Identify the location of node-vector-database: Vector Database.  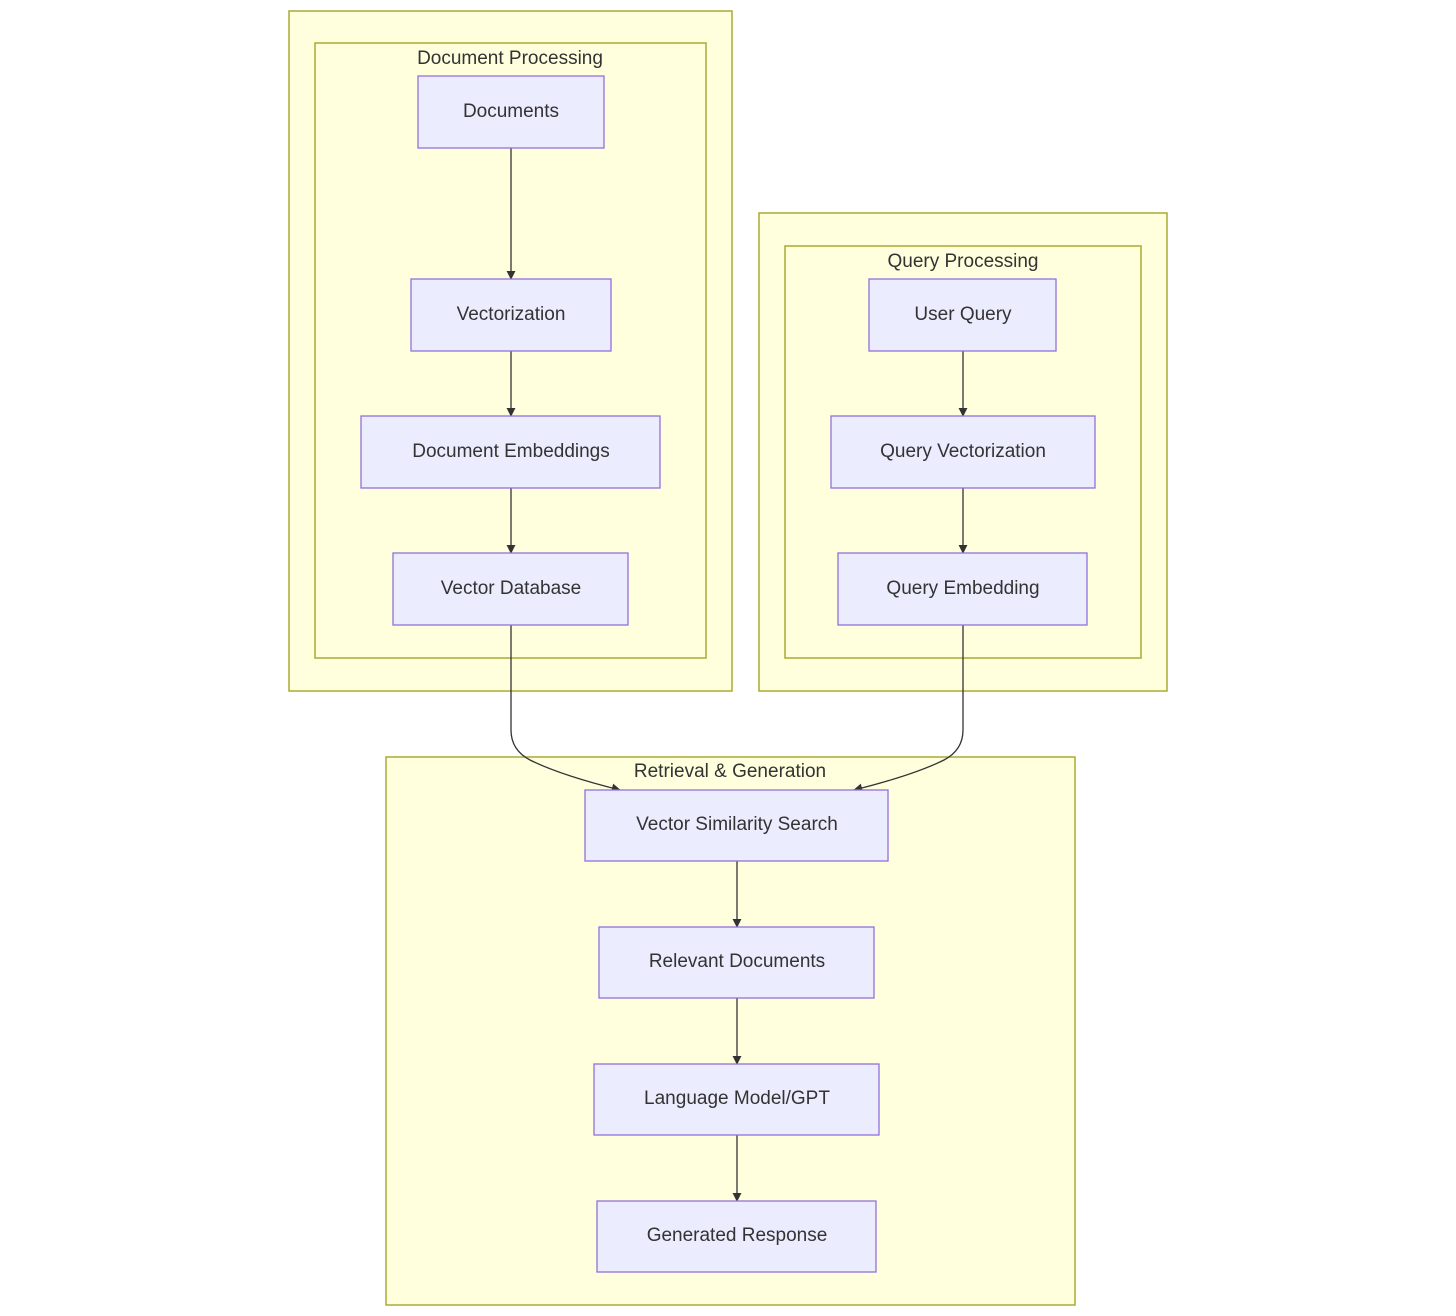
(510, 589).